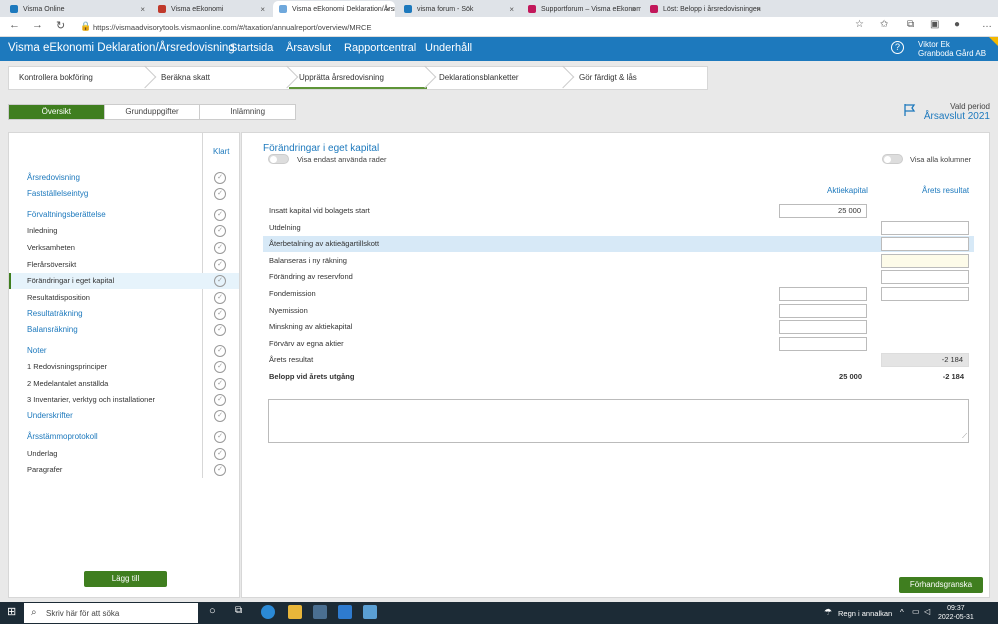 The width and height of the screenshot is (998, 624). Describe the element at coordinates (956, 116) in the screenshot. I see `period-value: Årsavslut 2021` at that location.